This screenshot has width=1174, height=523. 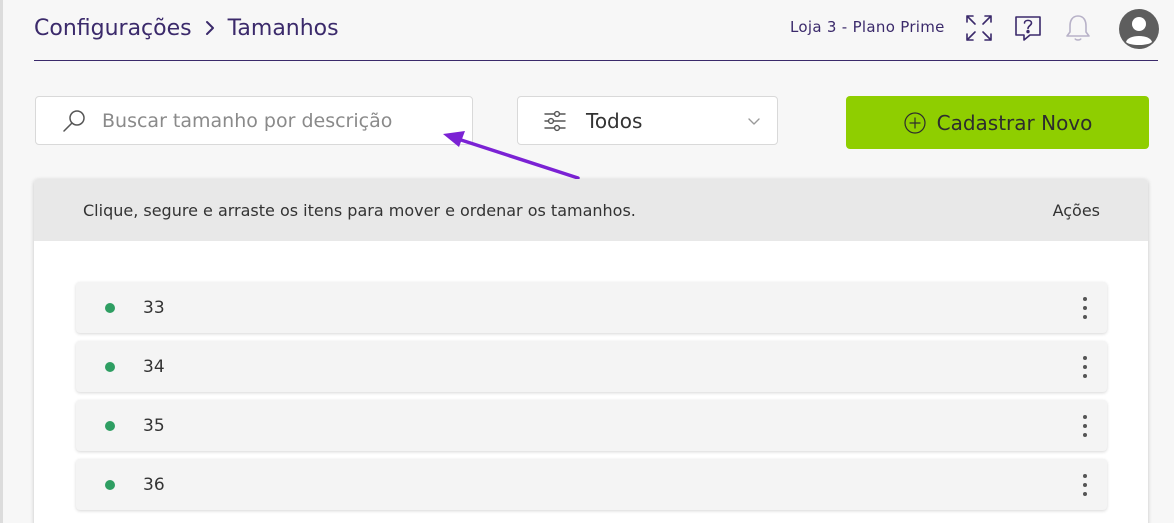 I want to click on filter-sliders-icon, so click(x=555, y=121).